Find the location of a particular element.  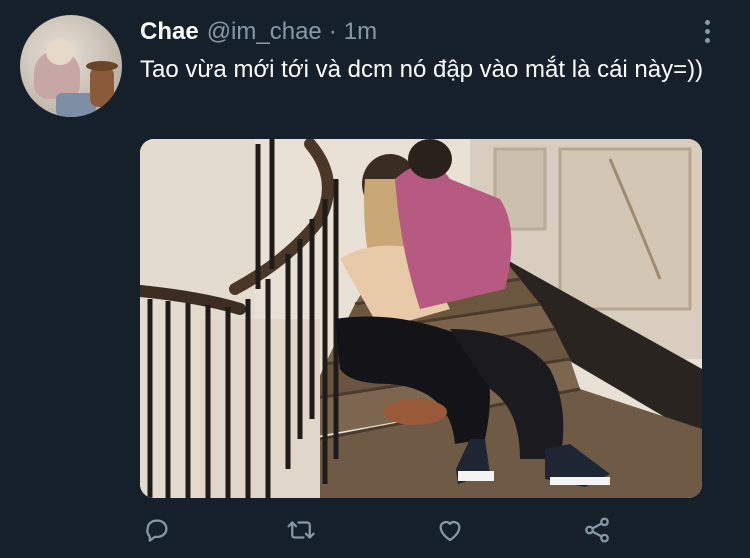

share-icon is located at coordinates (597, 530).